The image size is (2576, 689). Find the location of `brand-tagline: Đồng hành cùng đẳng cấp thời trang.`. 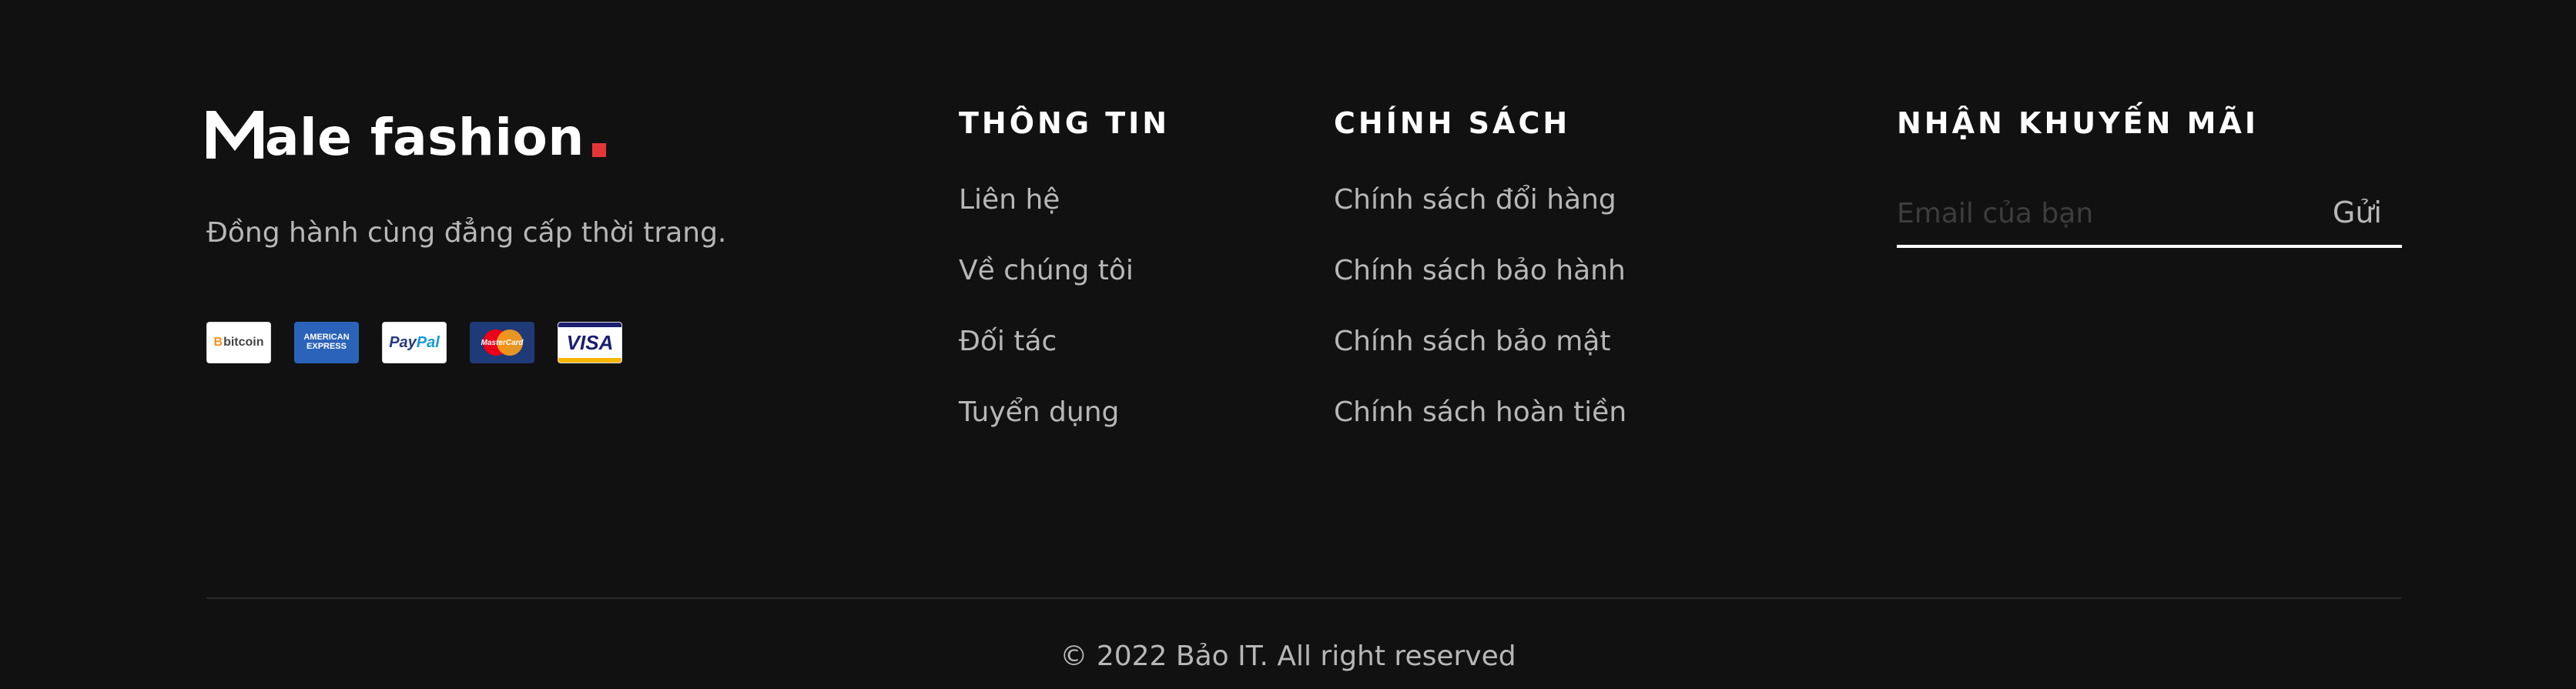

brand-tagline: Đồng hành cùng đẳng cấp thời trang. is located at coordinates (466, 233).